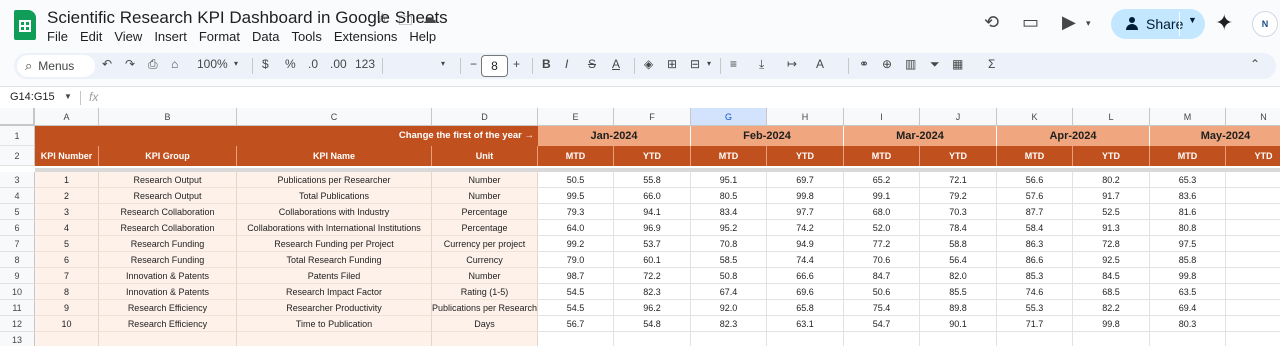 Image resolution: width=1280 pixels, height=346 pixels. I want to click on value-cell: 92.5, so click(1111, 260).